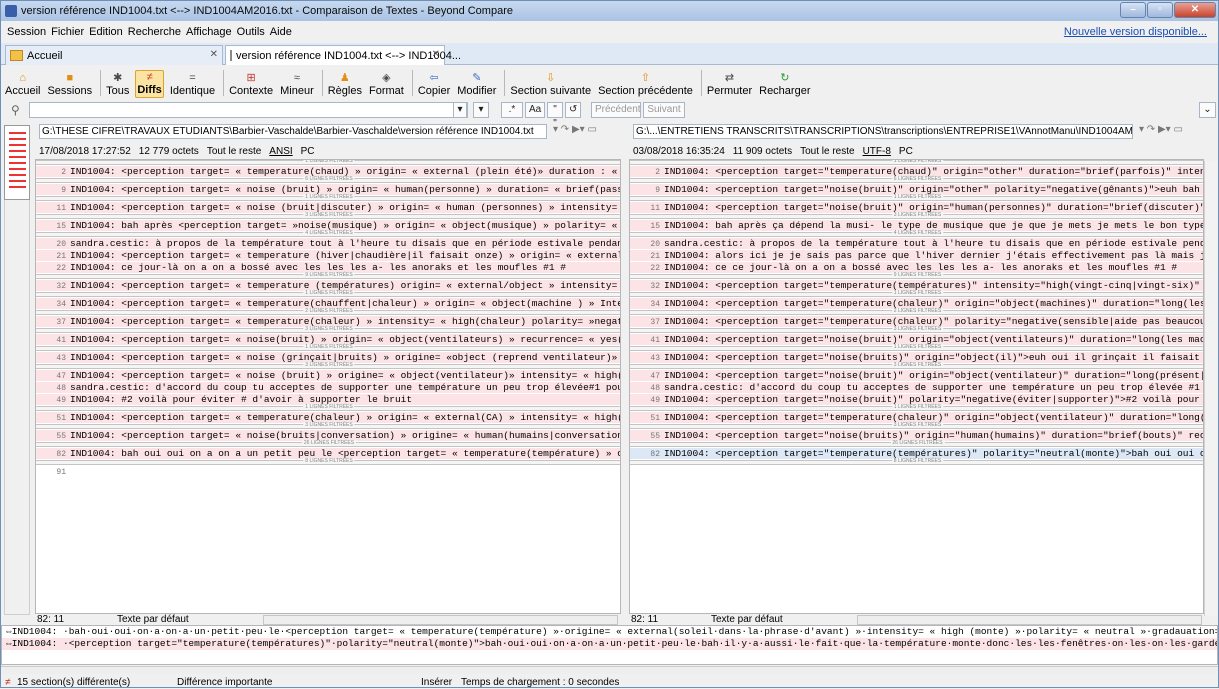  What do you see at coordinates (512, 110) in the screenshot?
I see `regex-button: .*` at bounding box center [512, 110].